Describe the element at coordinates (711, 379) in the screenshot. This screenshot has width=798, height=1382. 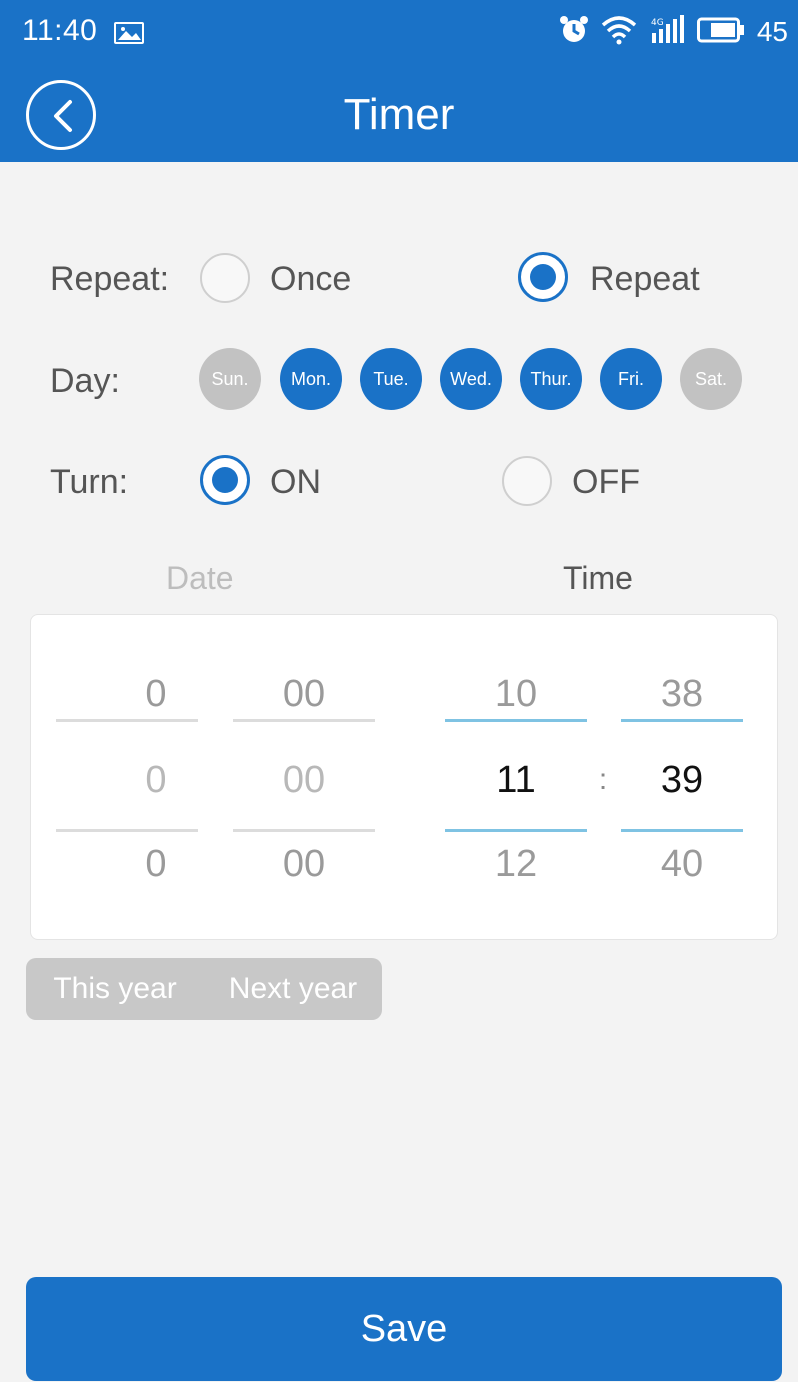
I see `day-sat: Sat.` at that location.